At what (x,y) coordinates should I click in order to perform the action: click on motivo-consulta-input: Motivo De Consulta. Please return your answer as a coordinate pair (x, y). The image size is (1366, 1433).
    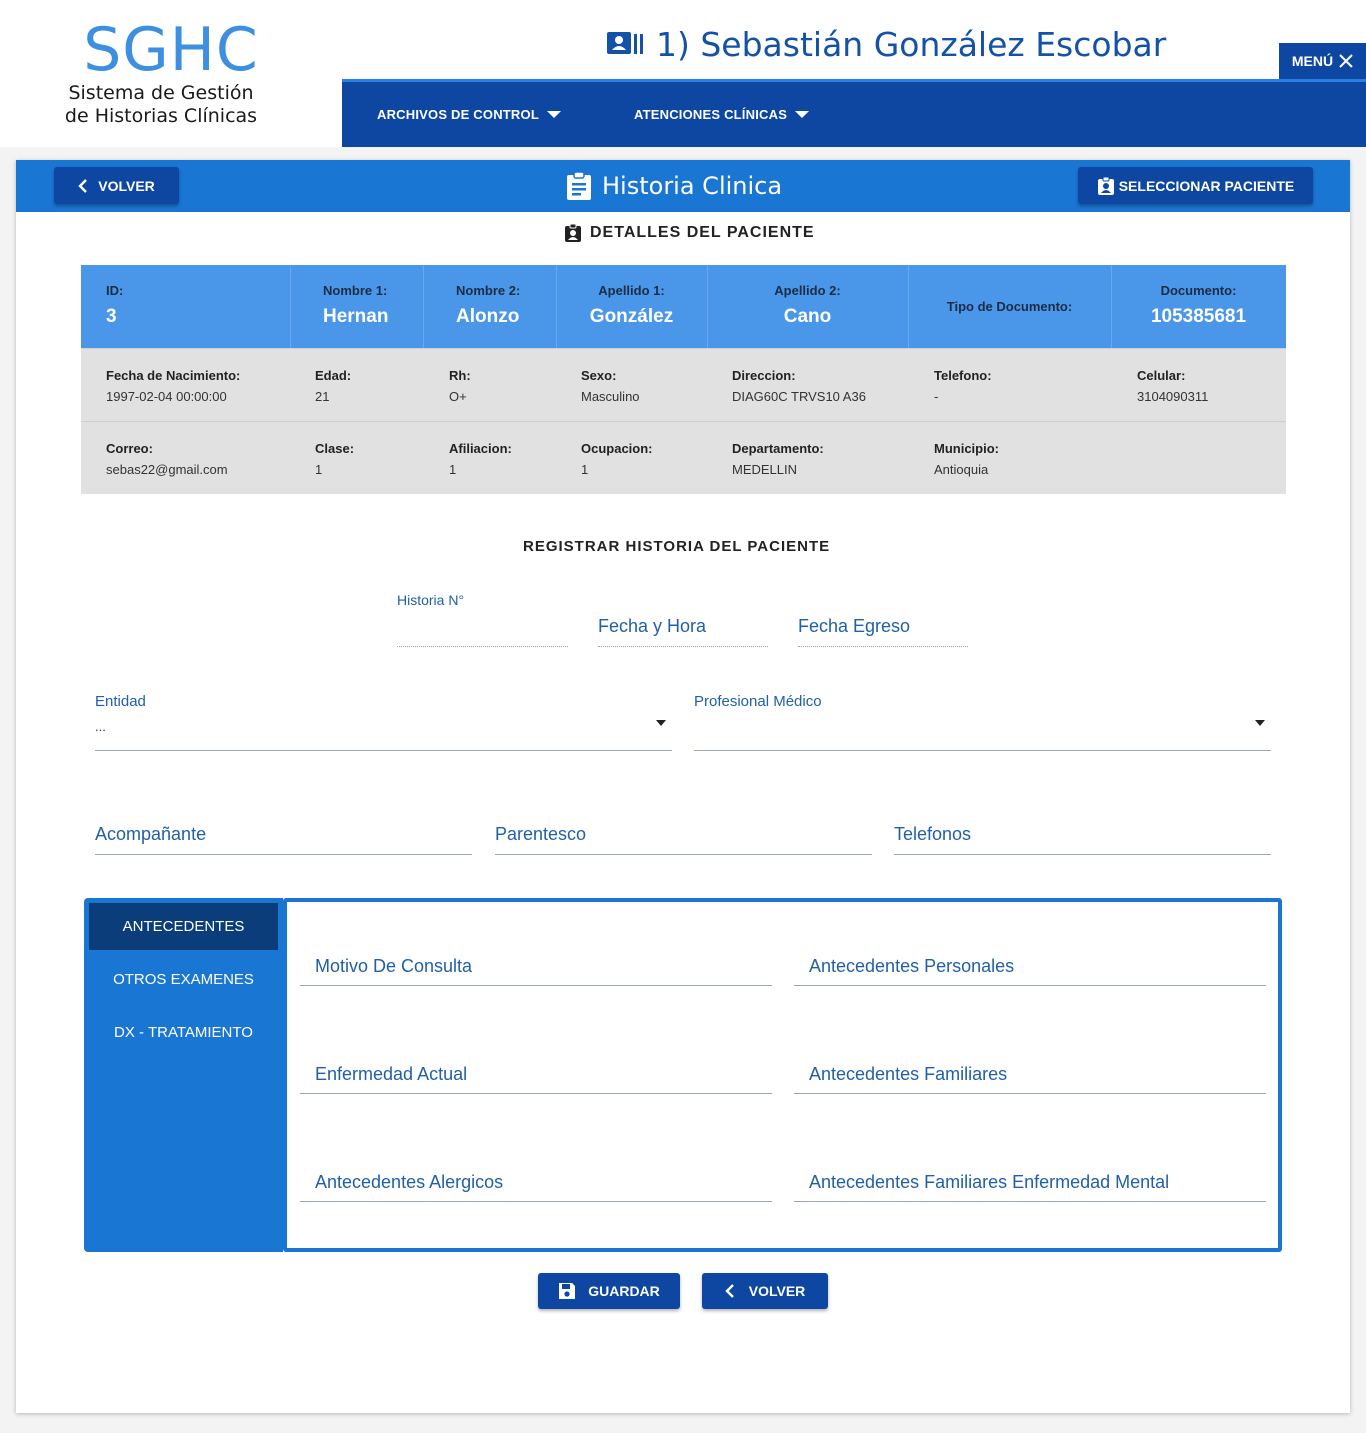
    Looking at the image, I should click on (536, 971).